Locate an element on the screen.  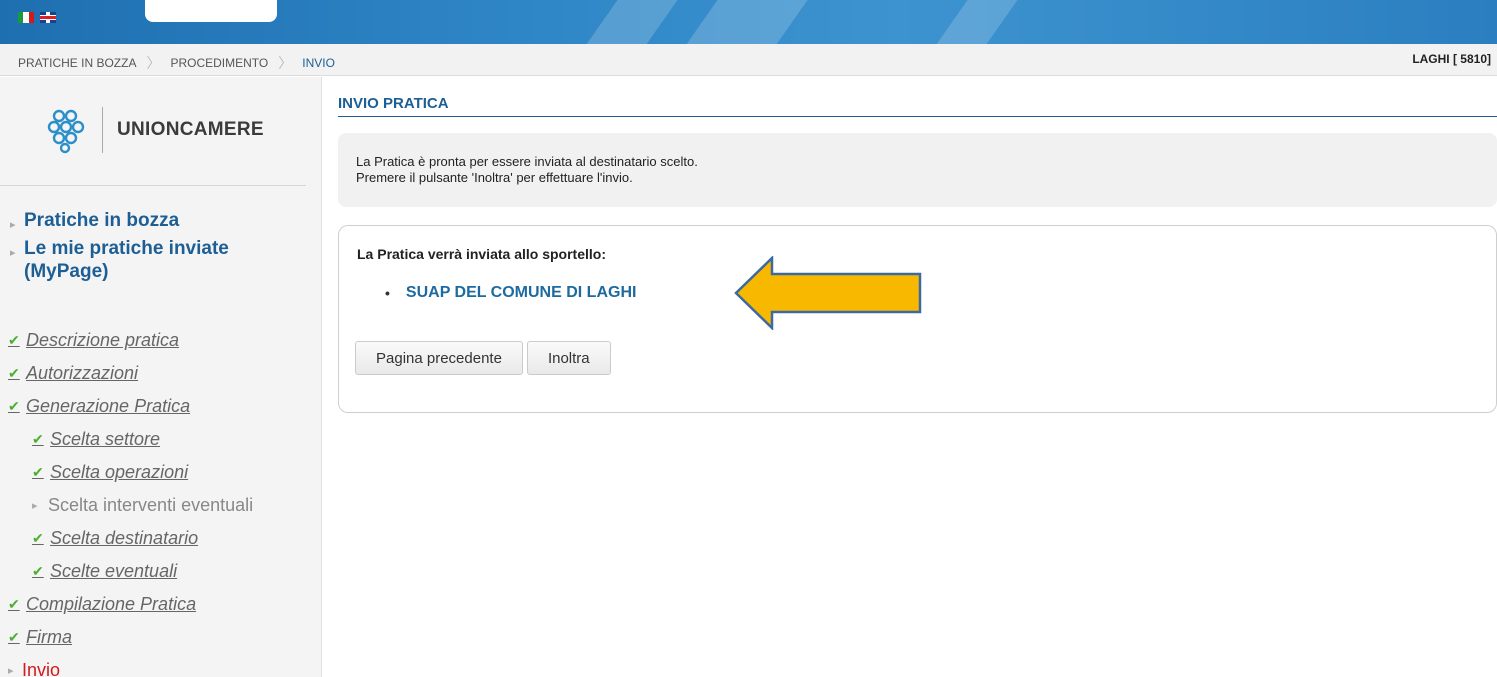
step-label: Invio is located at coordinates (41, 668).